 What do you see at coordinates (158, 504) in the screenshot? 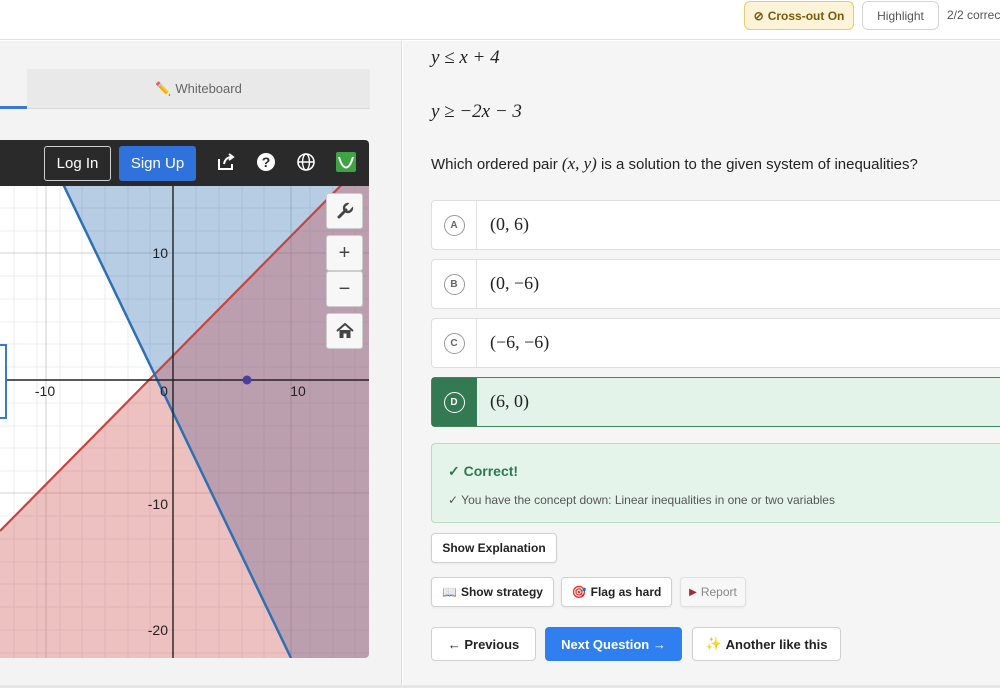
I see `axis-label-y-neg10: -10` at bounding box center [158, 504].